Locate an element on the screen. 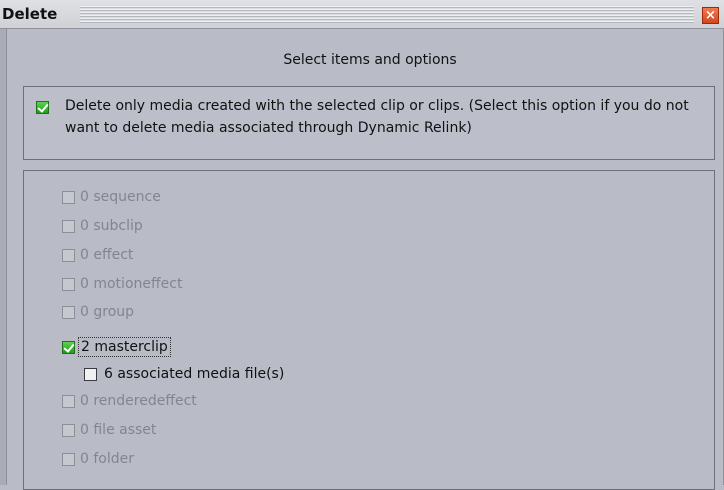  item-checkbox-folder is located at coordinates (68, 459).